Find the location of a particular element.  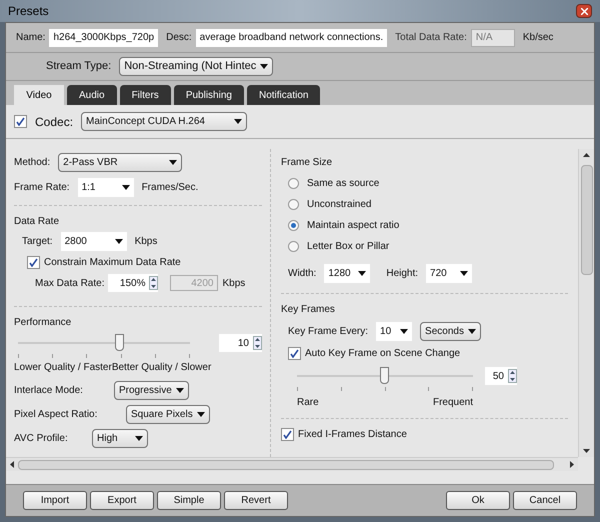

field-label: Width: is located at coordinates (302, 274).